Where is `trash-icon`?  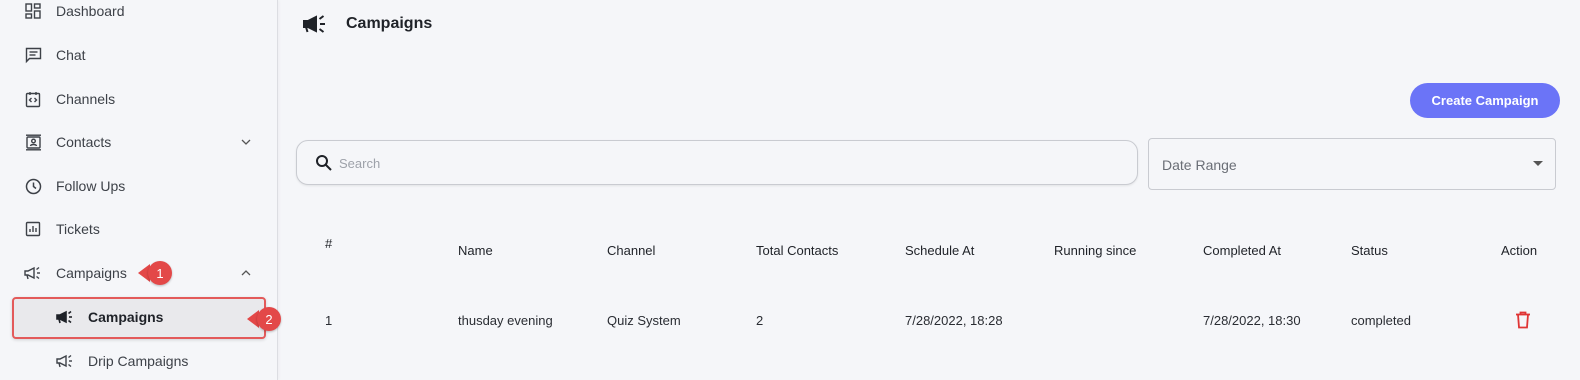 trash-icon is located at coordinates (1523, 320).